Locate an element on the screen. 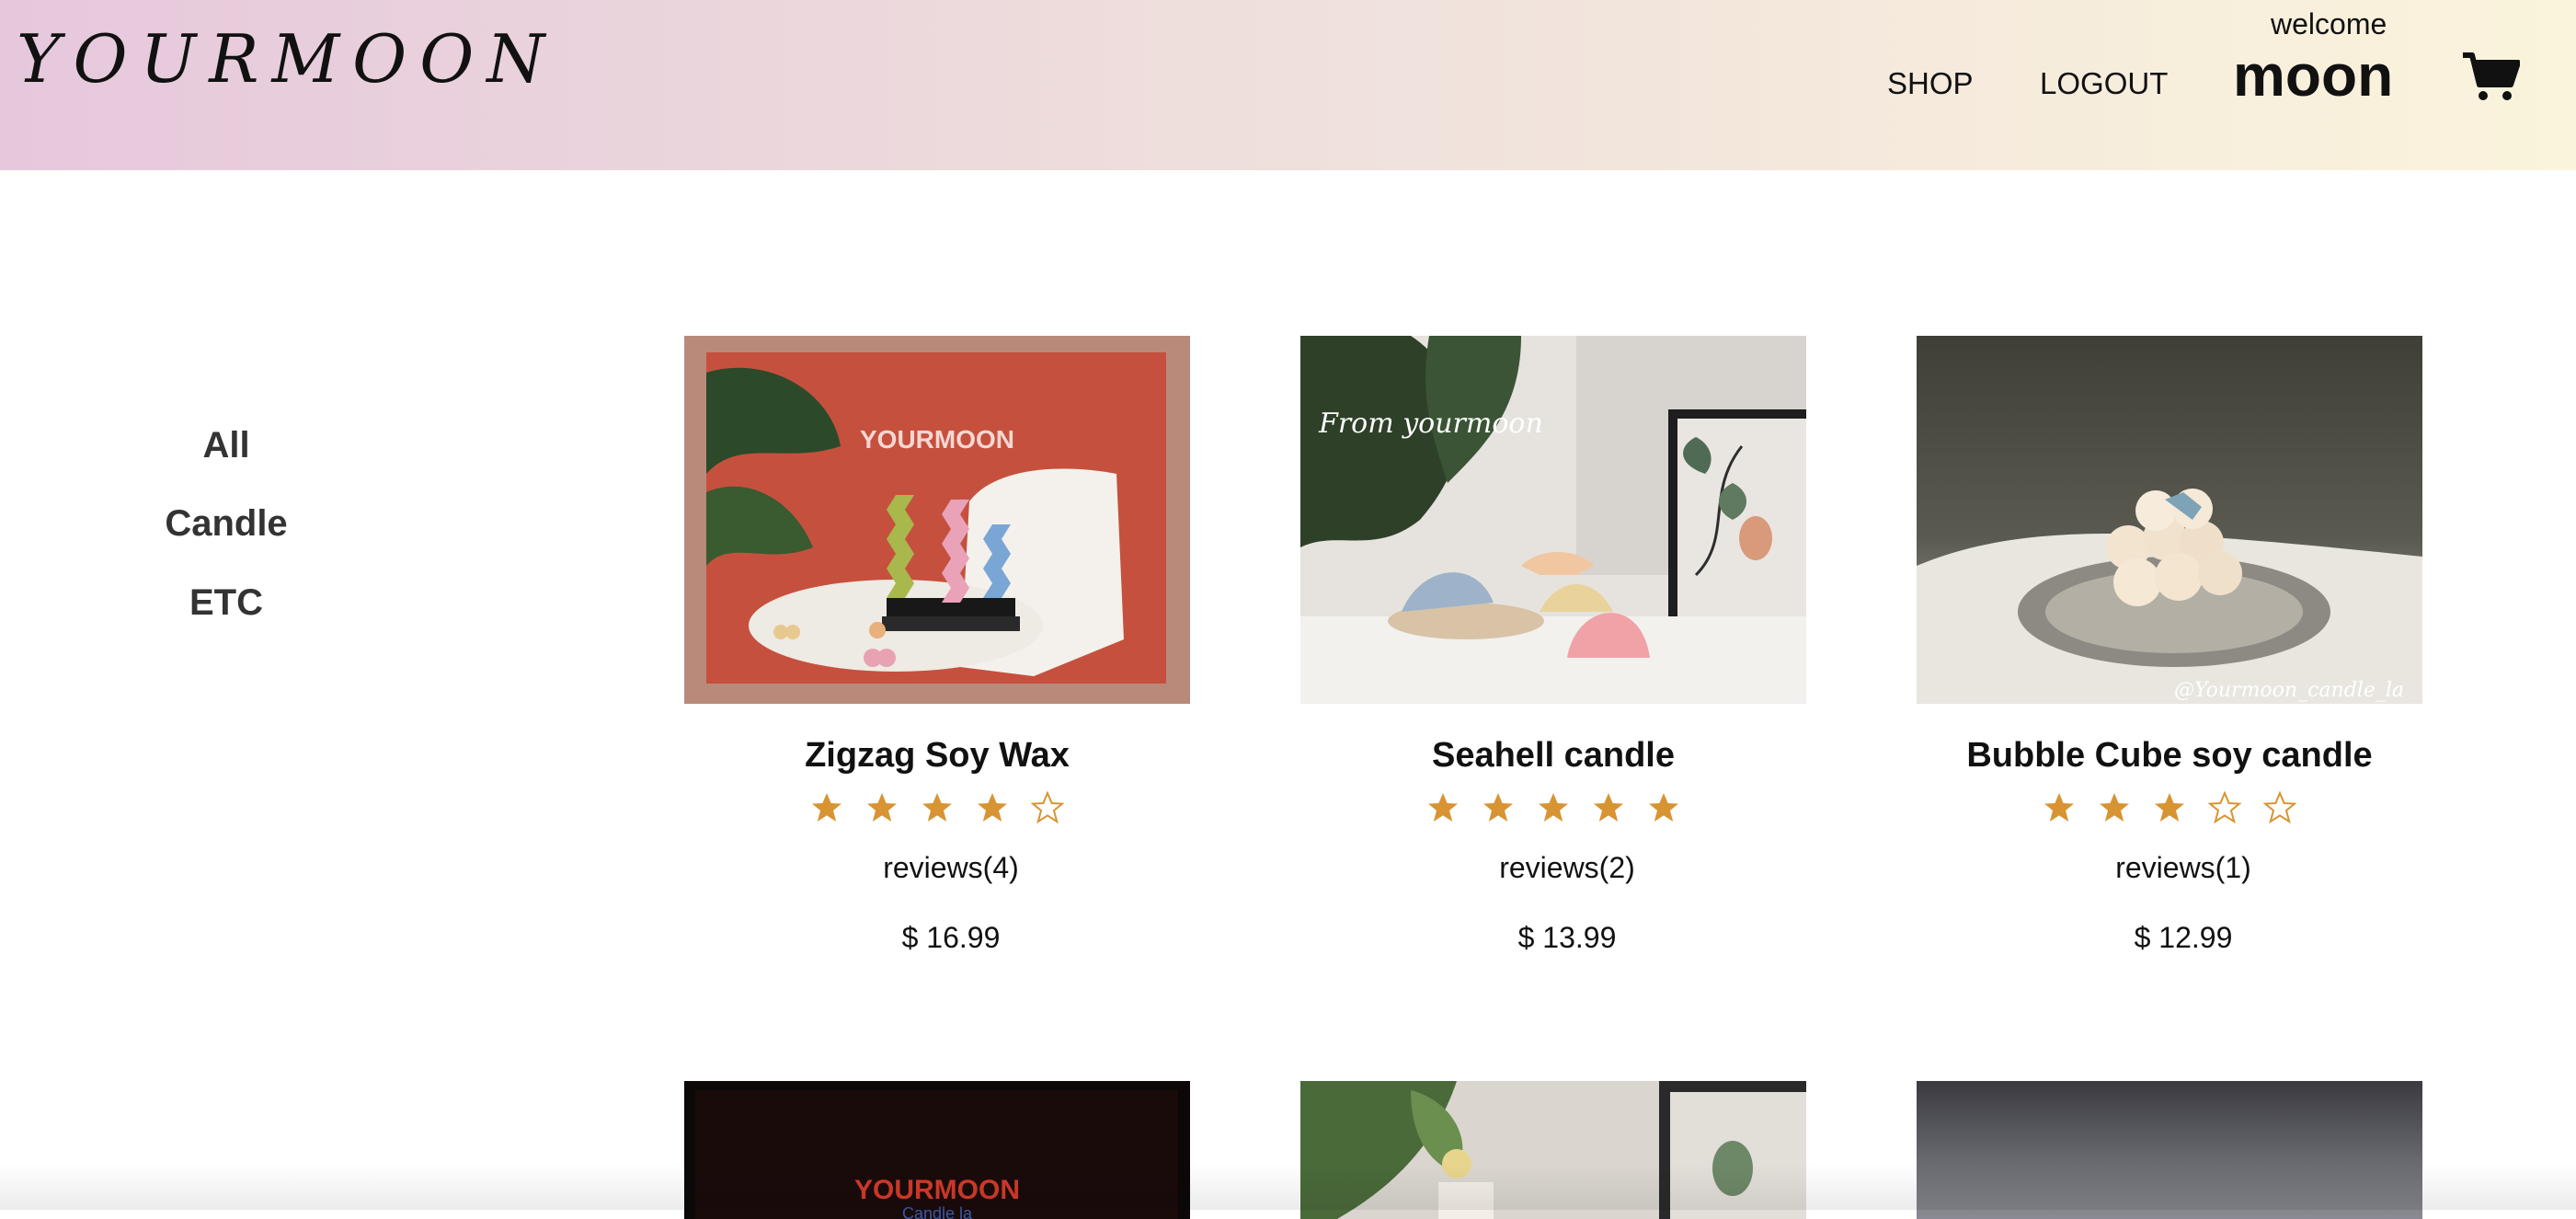  product-title: Bubble Cube soy candle is located at coordinates (2170, 756).